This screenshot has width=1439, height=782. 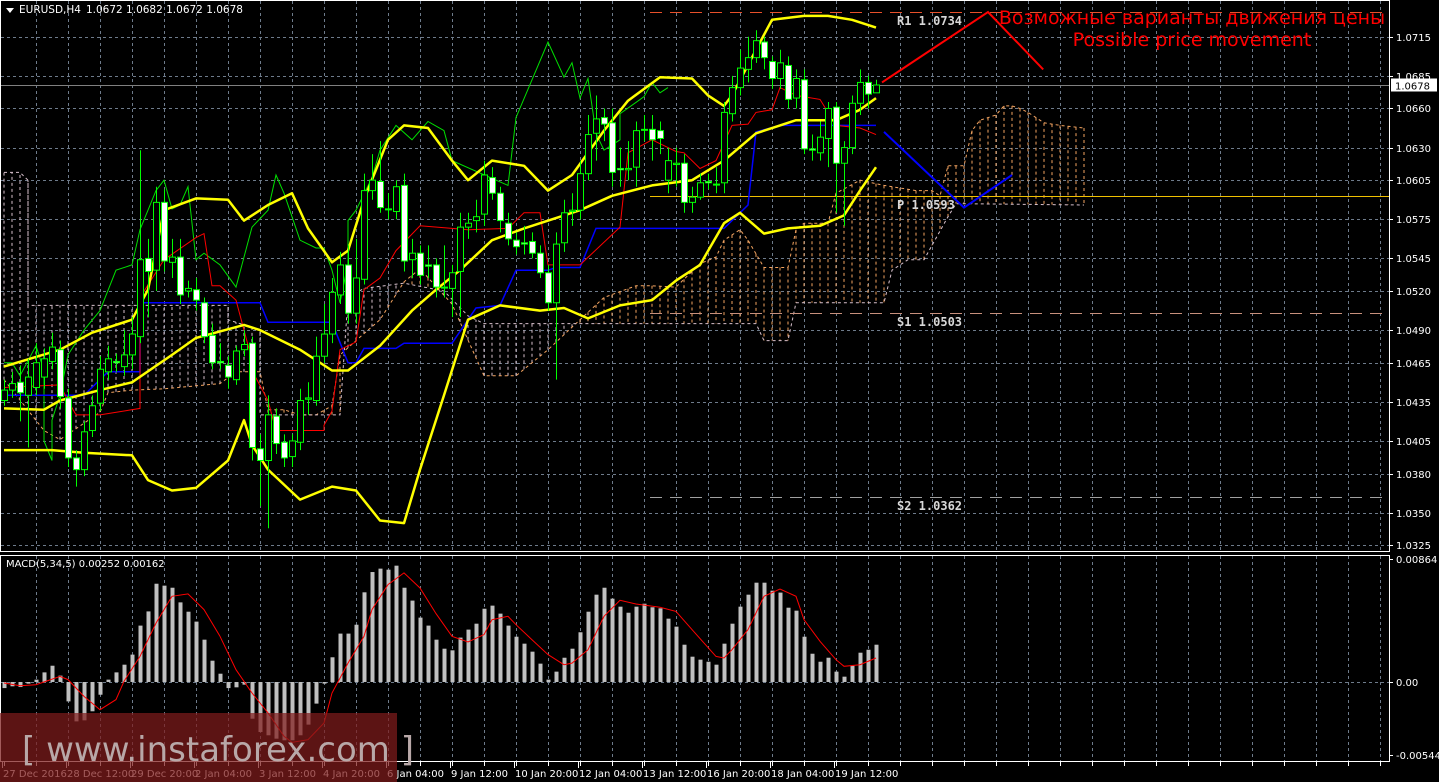 I want to click on dropdown-triangle-icon, so click(x=10, y=10).